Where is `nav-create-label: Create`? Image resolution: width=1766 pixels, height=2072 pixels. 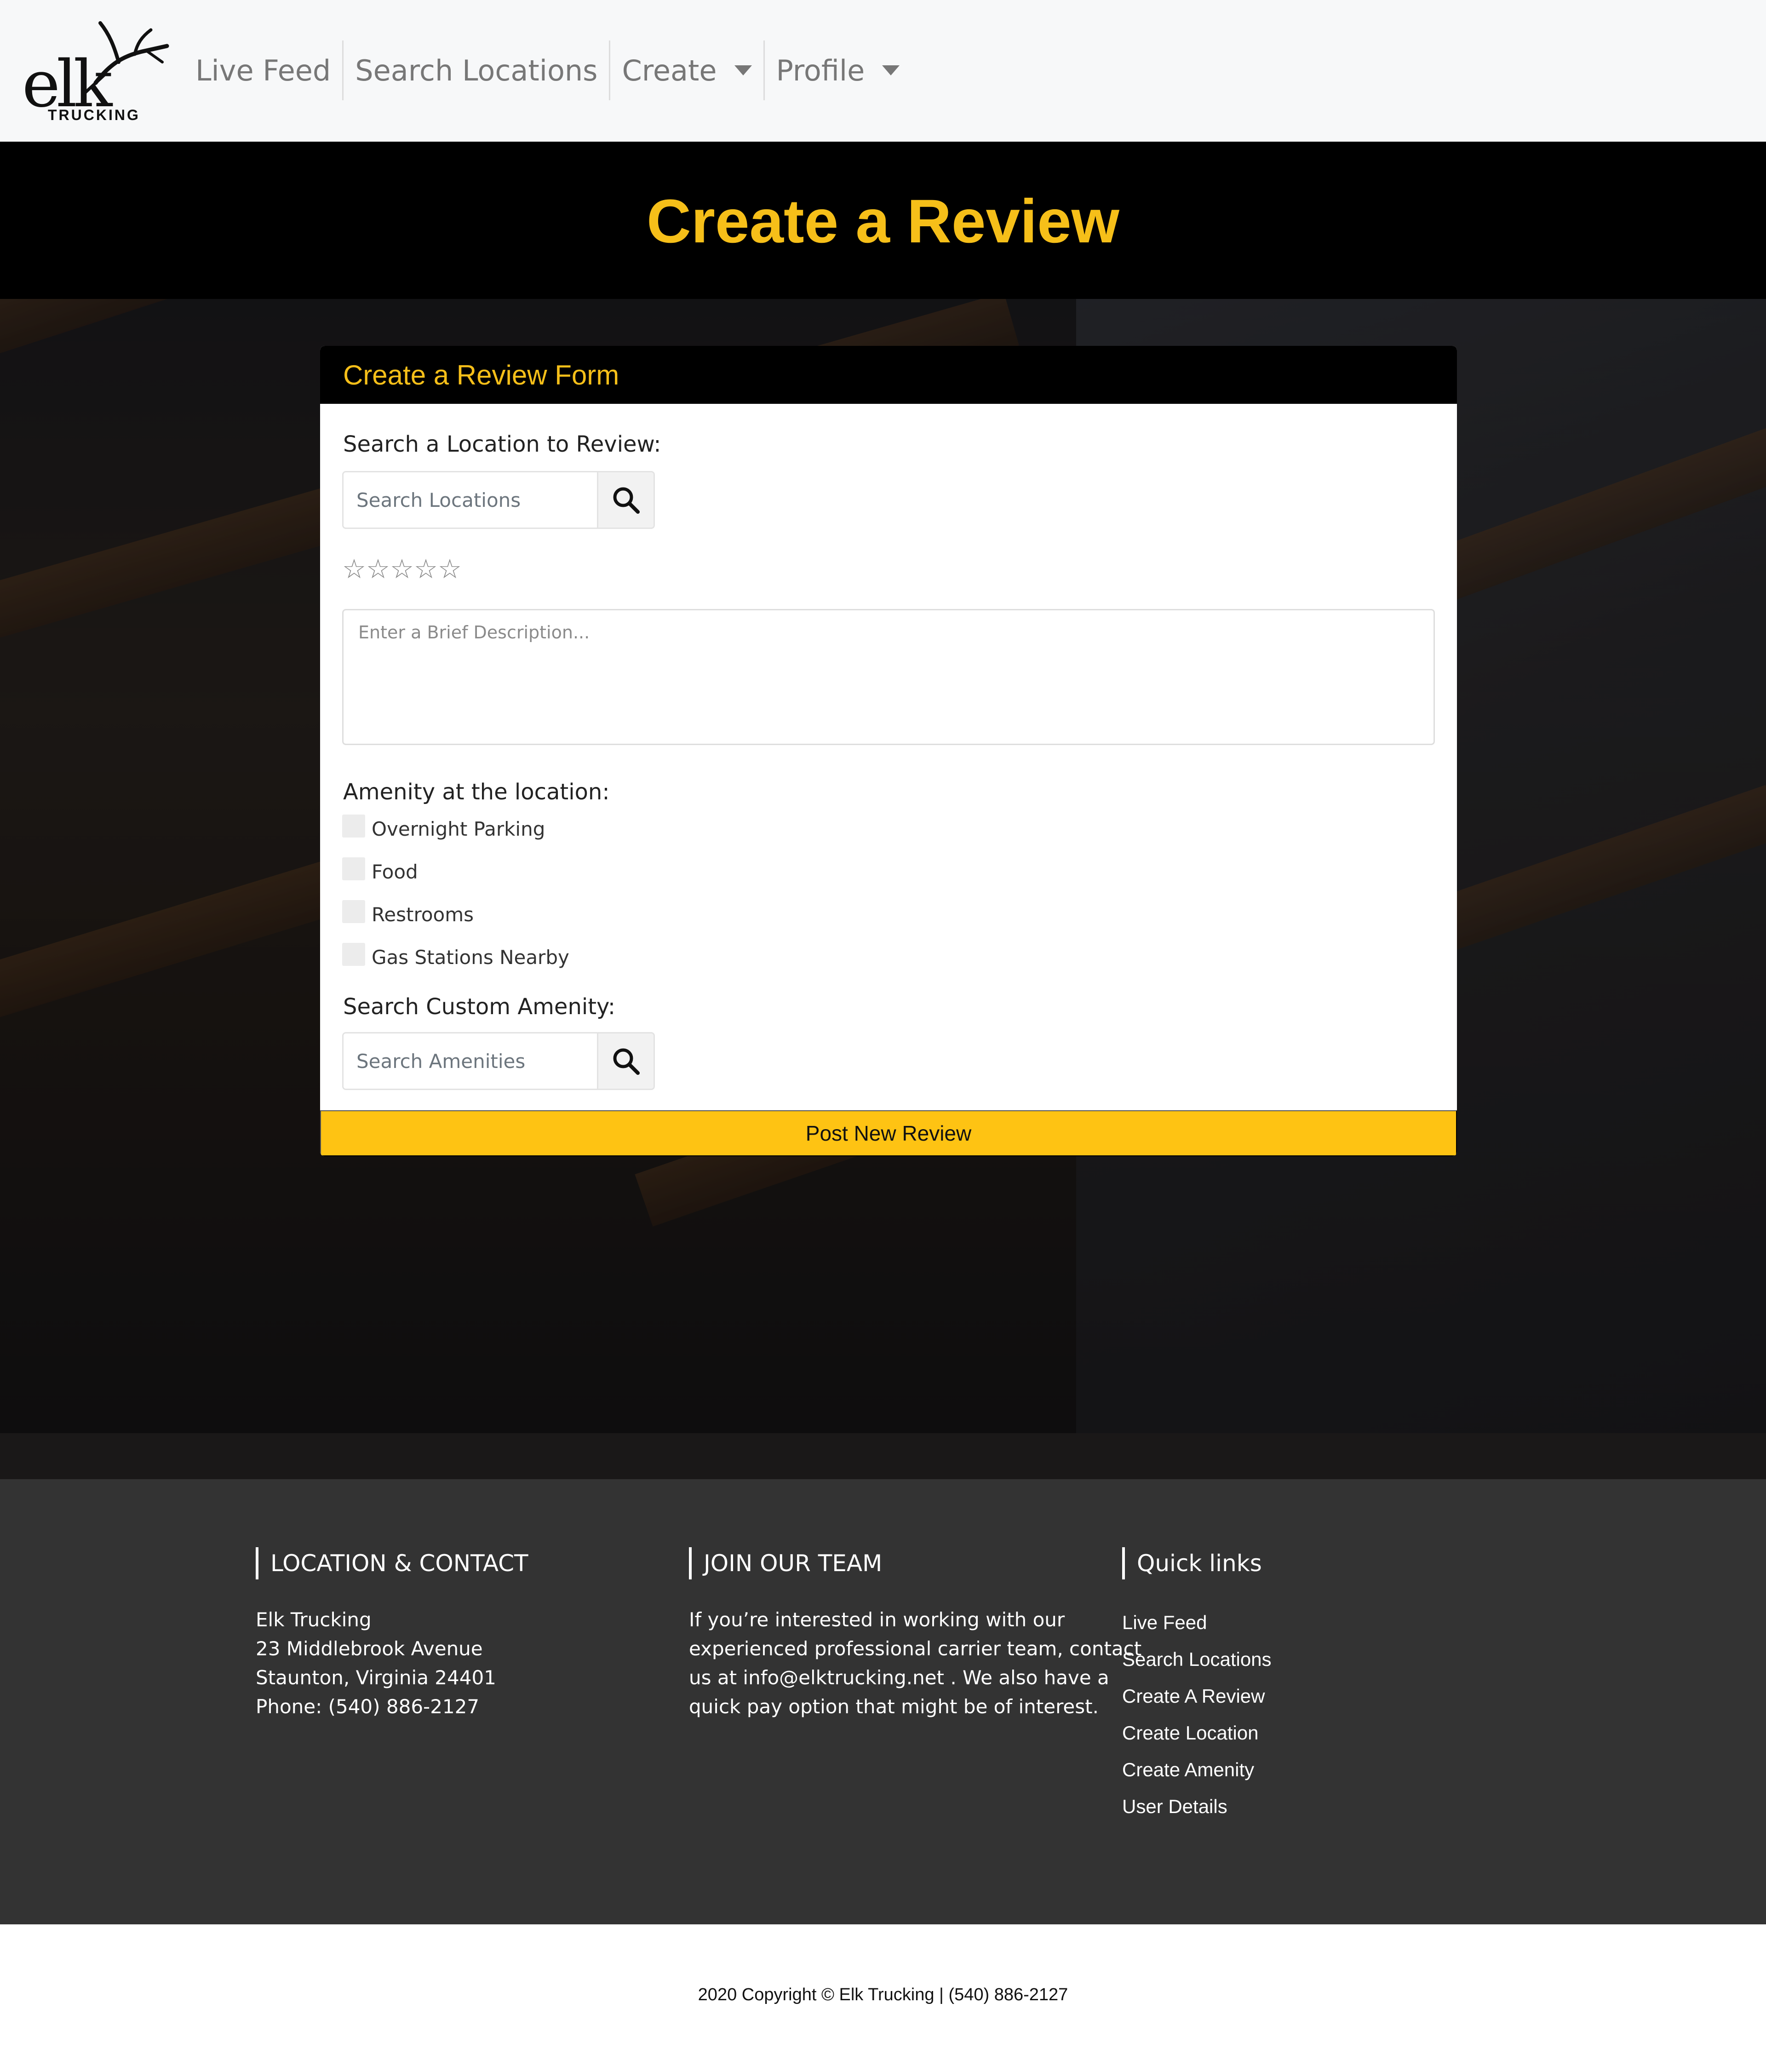
nav-create-label: Create is located at coordinates (669, 70).